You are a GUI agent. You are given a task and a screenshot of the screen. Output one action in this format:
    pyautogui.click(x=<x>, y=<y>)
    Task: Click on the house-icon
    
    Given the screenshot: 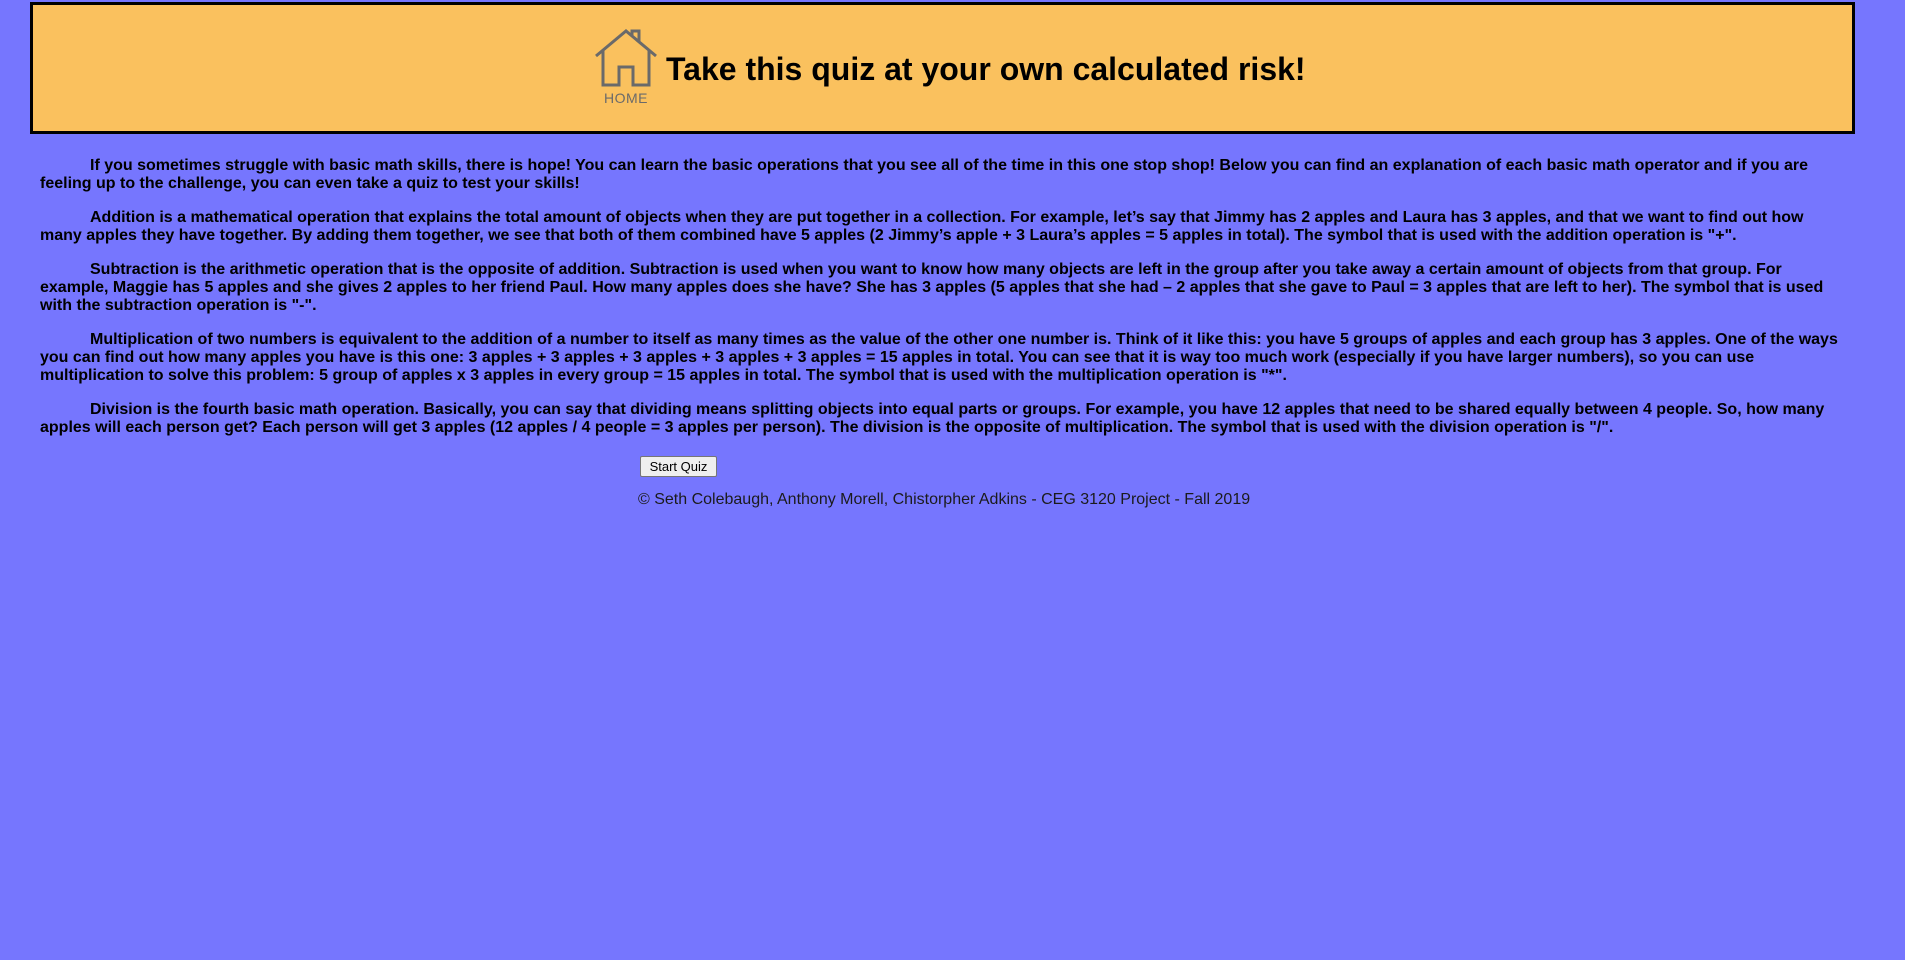 What is the action you would take?
    pyautogui.click(x=626, y=58)
    